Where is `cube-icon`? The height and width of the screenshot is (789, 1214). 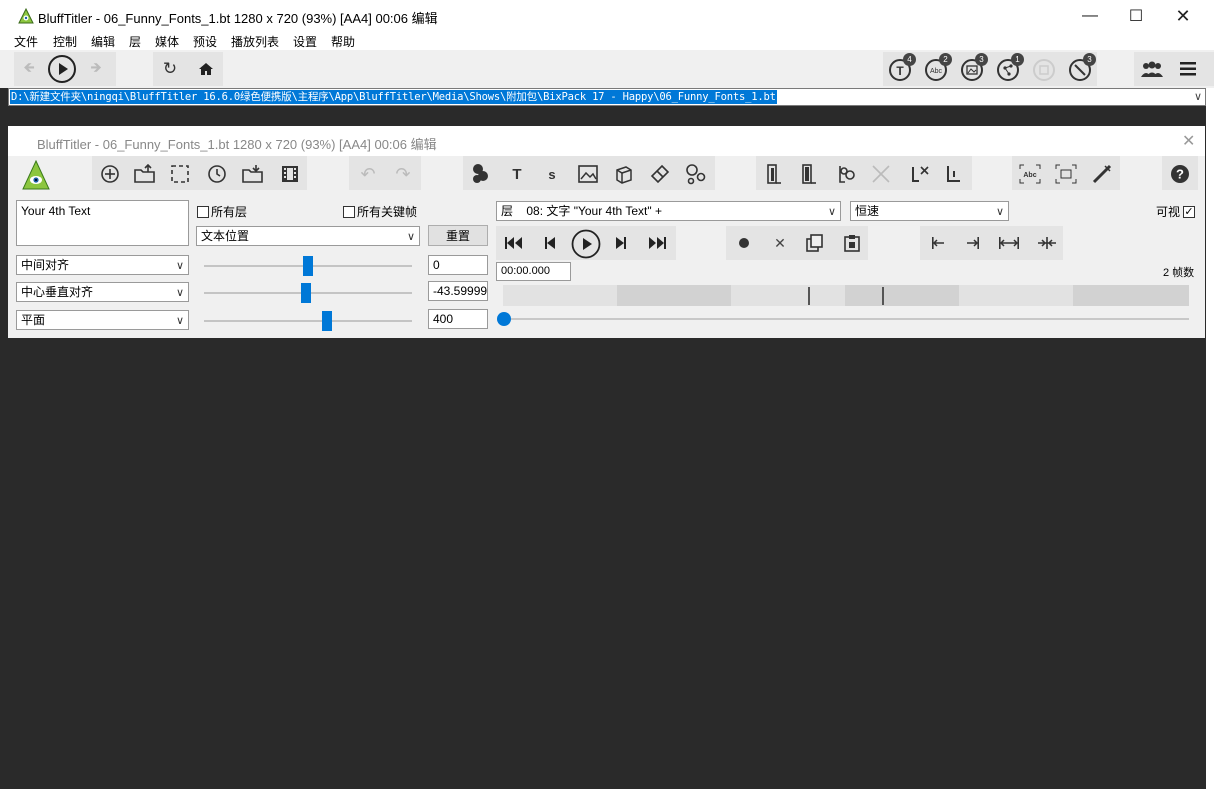
cube-icon is located at coordinates (624, 174).